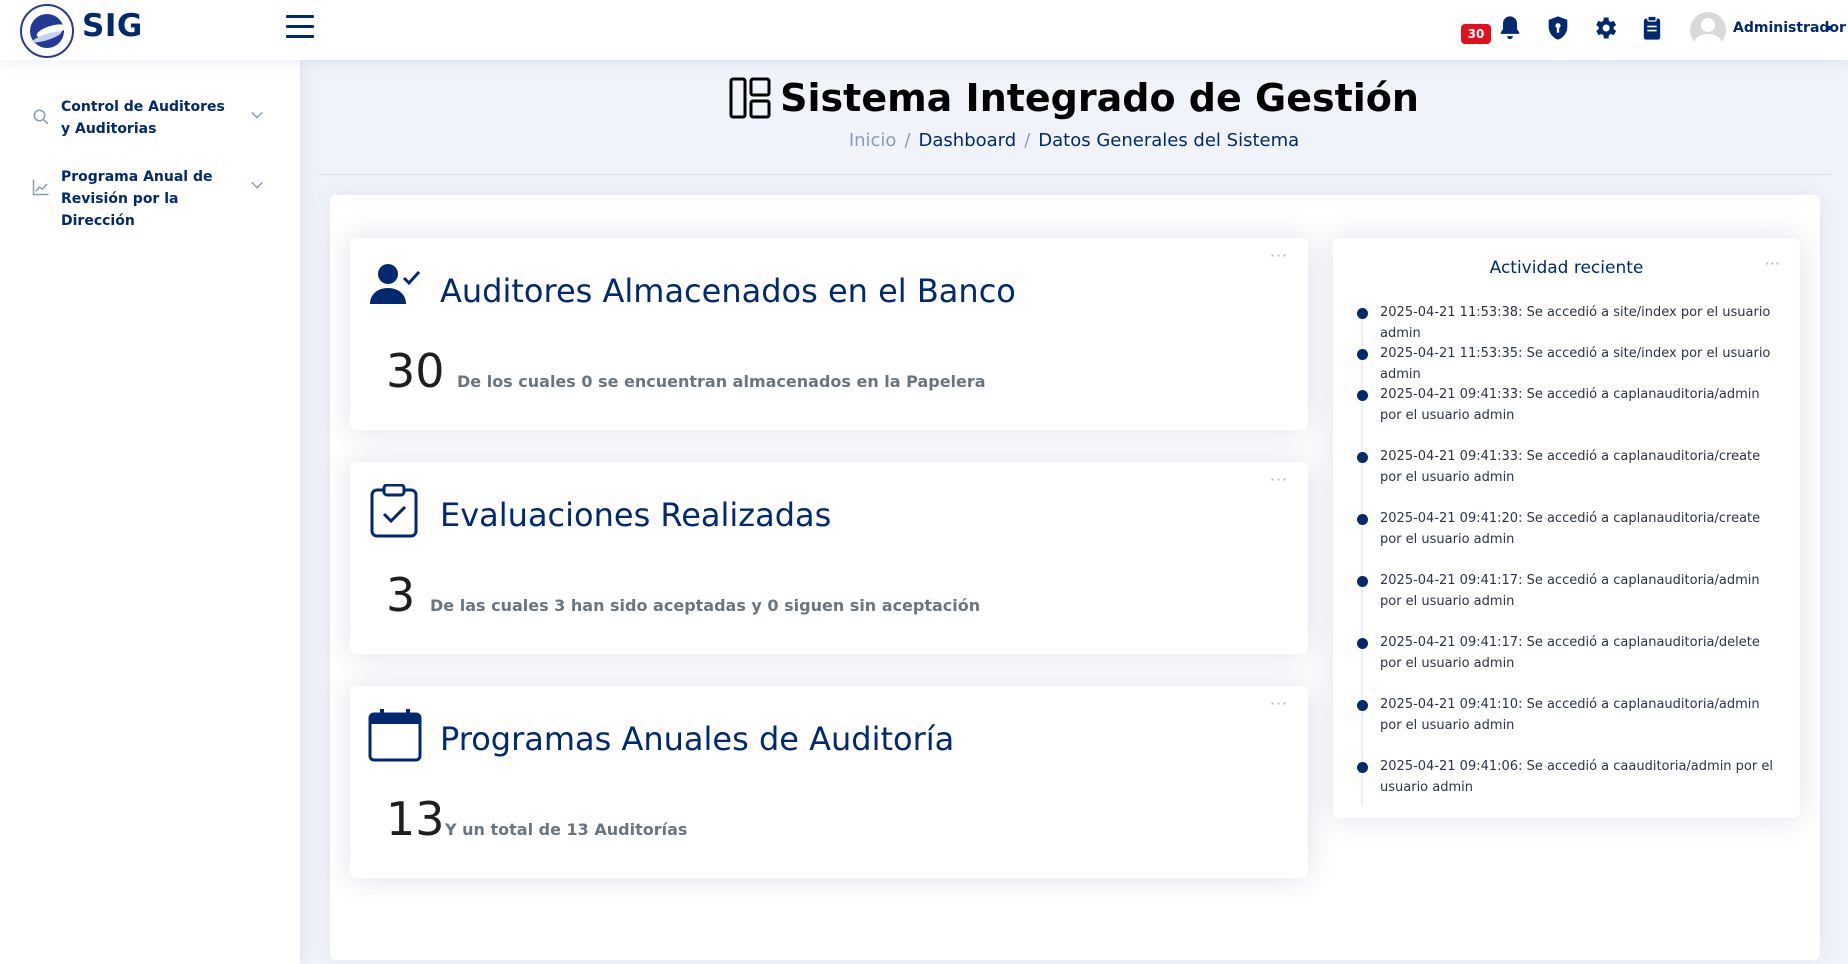 The height and width of the screenshot is (964, 1848). What do you see at coordinates (300, 27) in the screenshot?
I see `menu-toggle-button` at bounding box center [300, 27].